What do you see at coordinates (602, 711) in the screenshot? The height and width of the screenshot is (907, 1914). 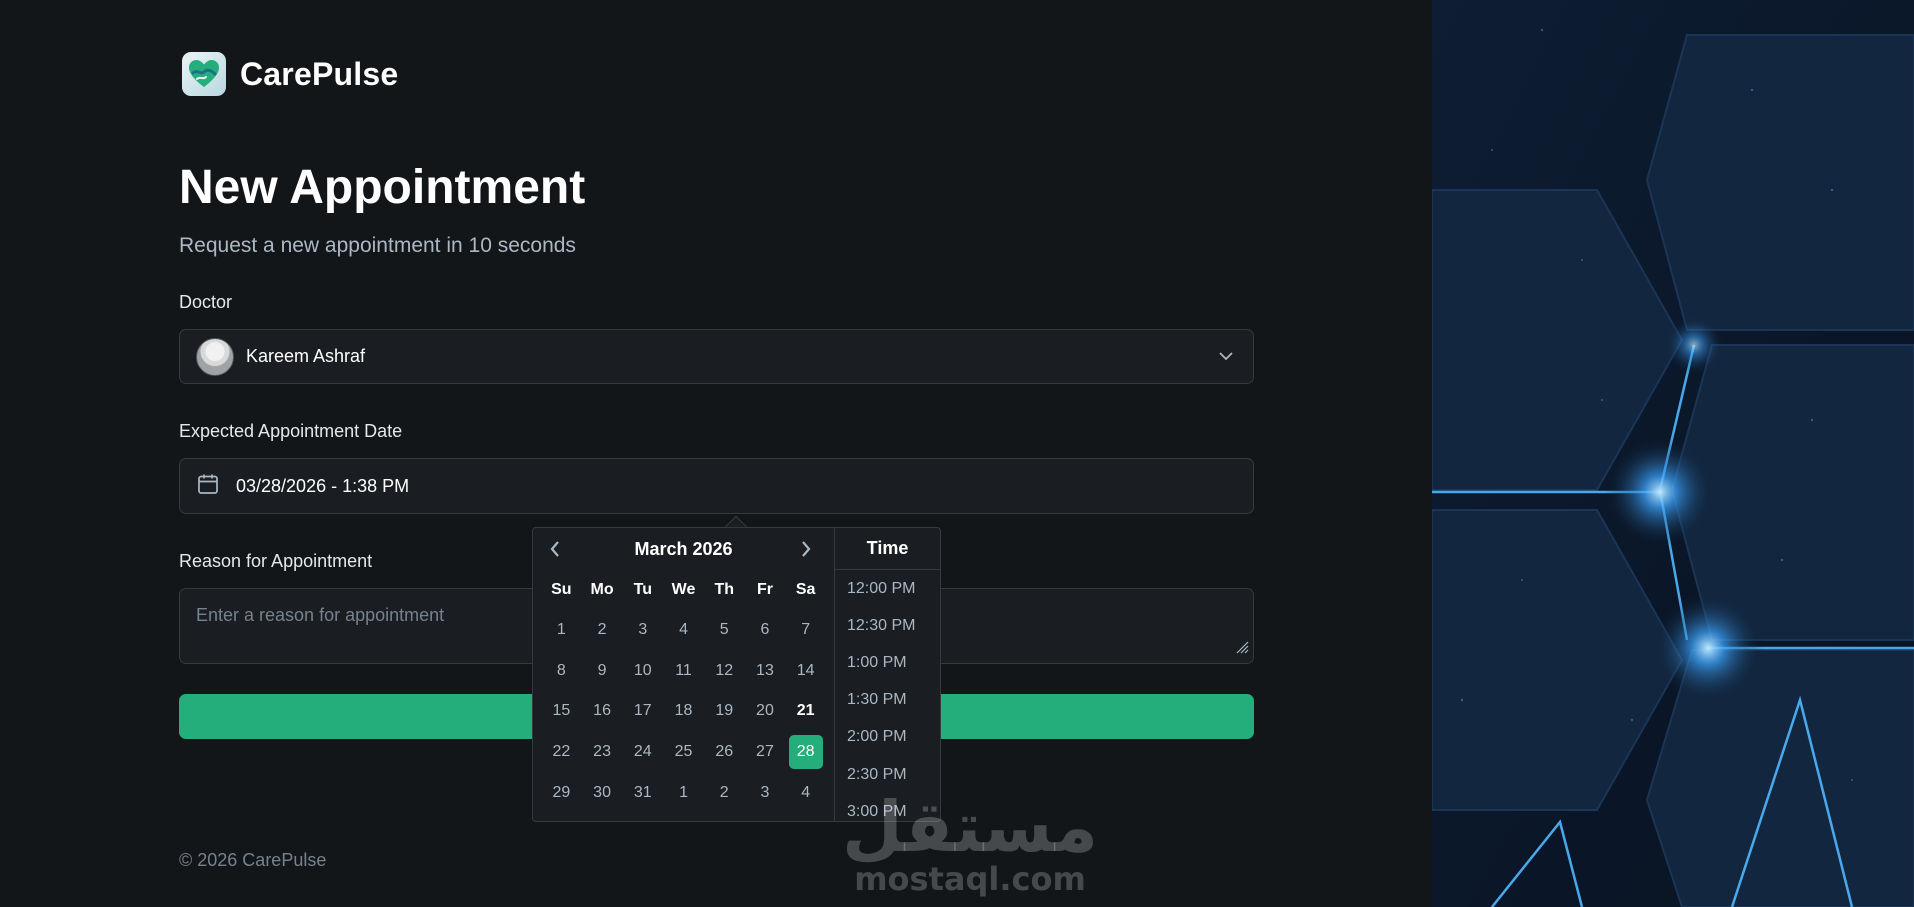 I see `calendar-day: 16` at bounding box center [602, 711].